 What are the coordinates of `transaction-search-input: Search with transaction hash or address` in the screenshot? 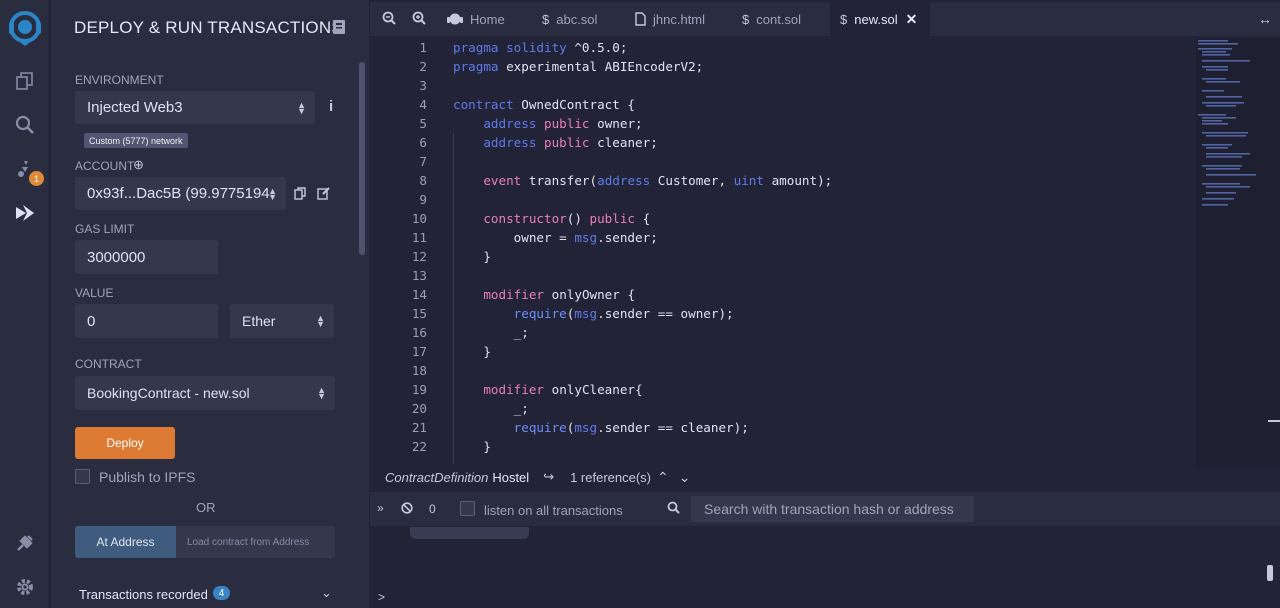 It's located at (832, 509).